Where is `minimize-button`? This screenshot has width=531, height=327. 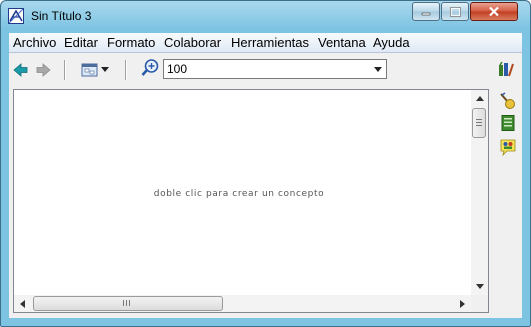 minimize-button is located at coordinates (426, 11).